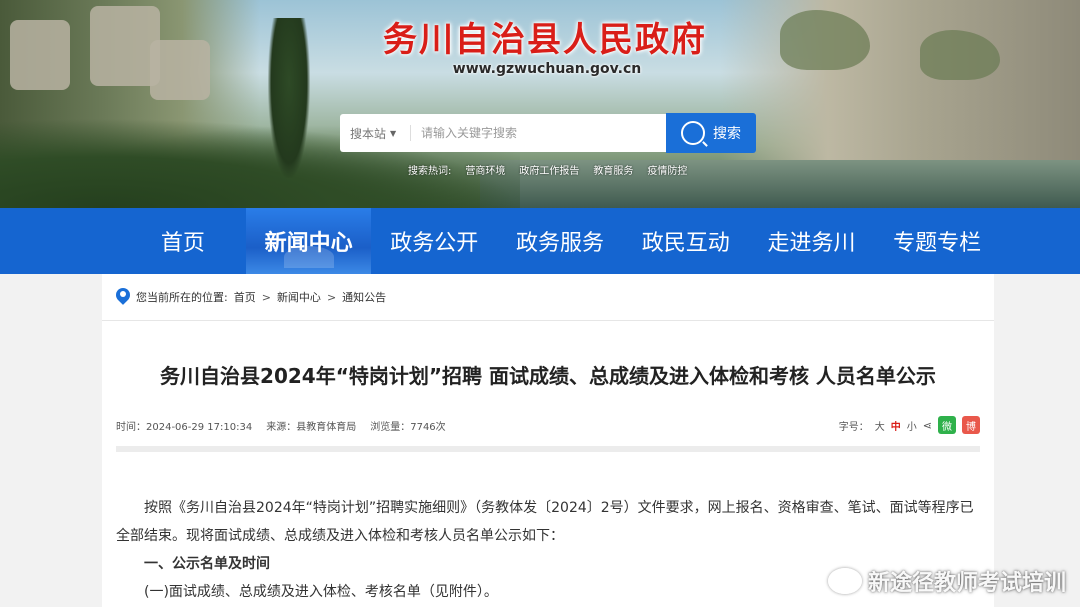 This screenshot has height=607, width=1080. What do you see at coordinates (368, 133) in the screenshot?
I see `search-scope-label: 搜本站` at bounding box center [368, 133].